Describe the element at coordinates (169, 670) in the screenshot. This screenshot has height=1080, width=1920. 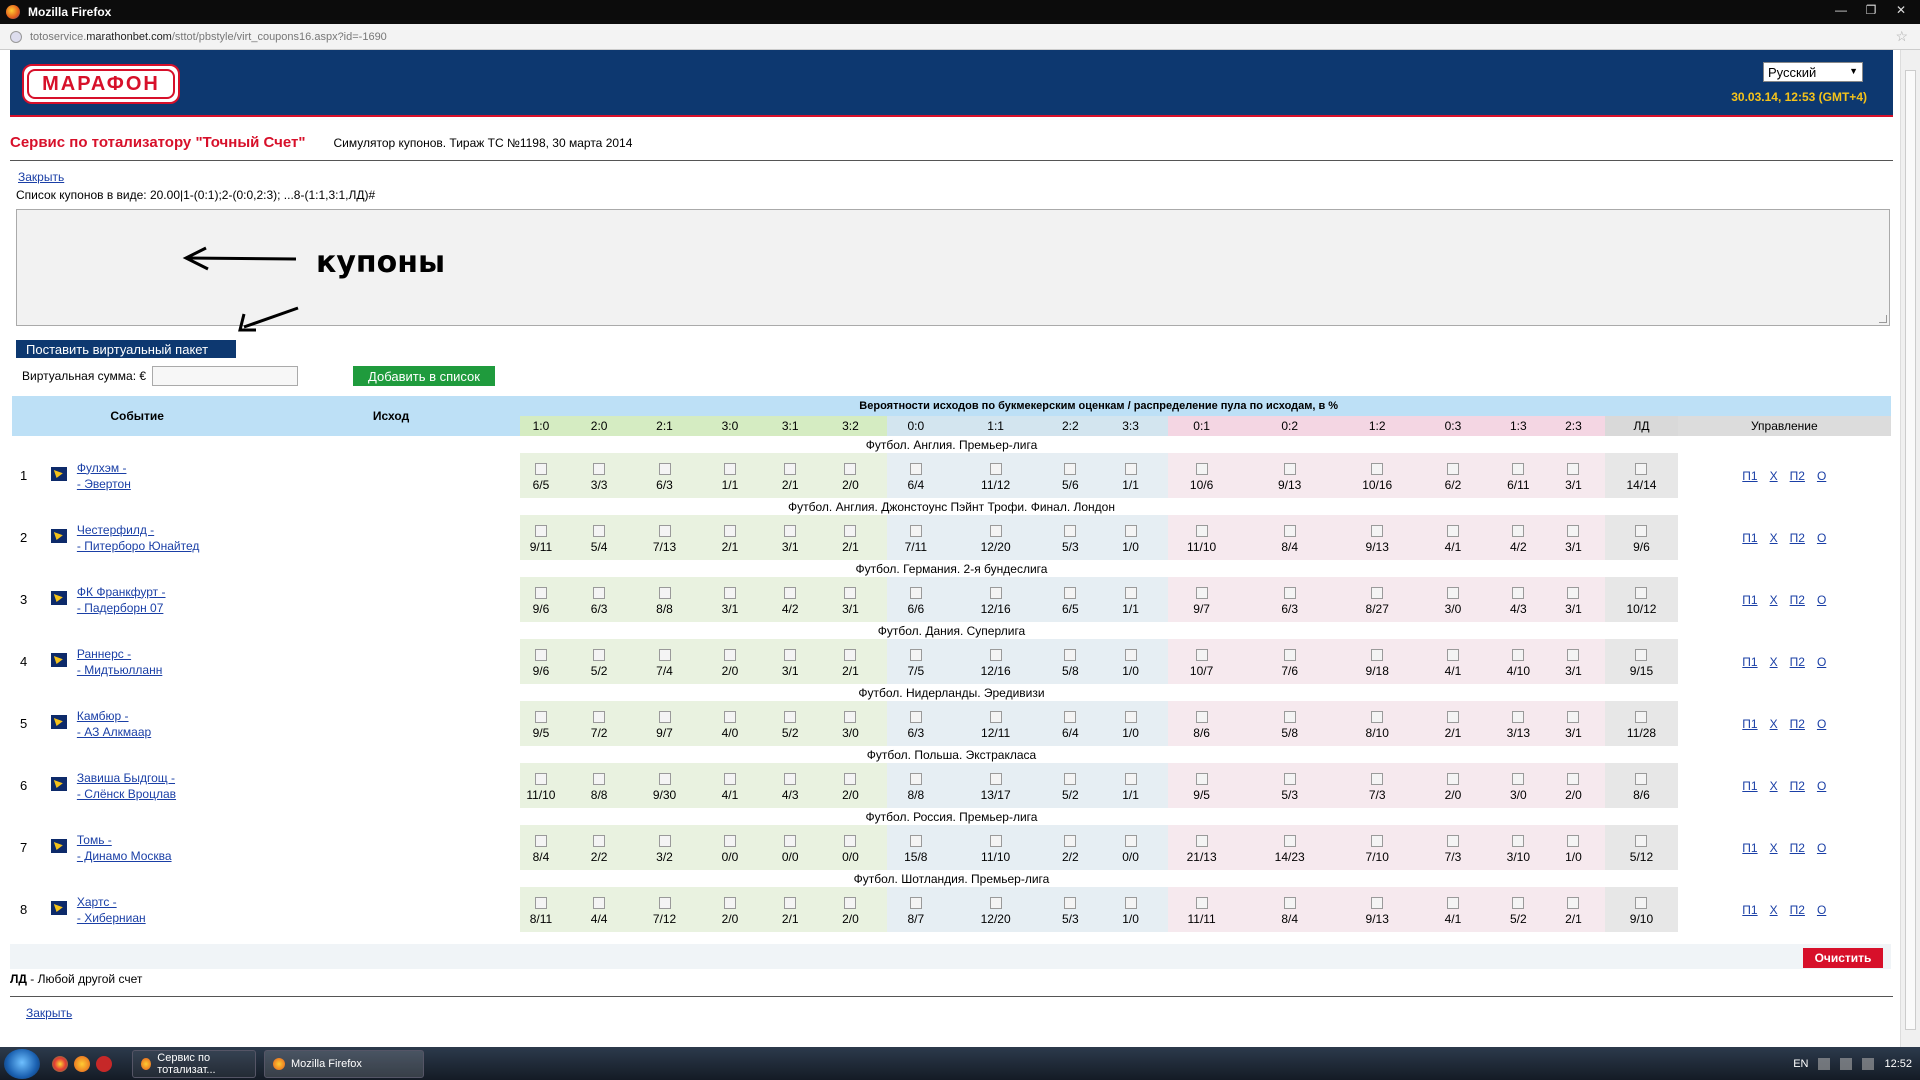
I see `away-team-link: - Мидтьюлланн` at that location.